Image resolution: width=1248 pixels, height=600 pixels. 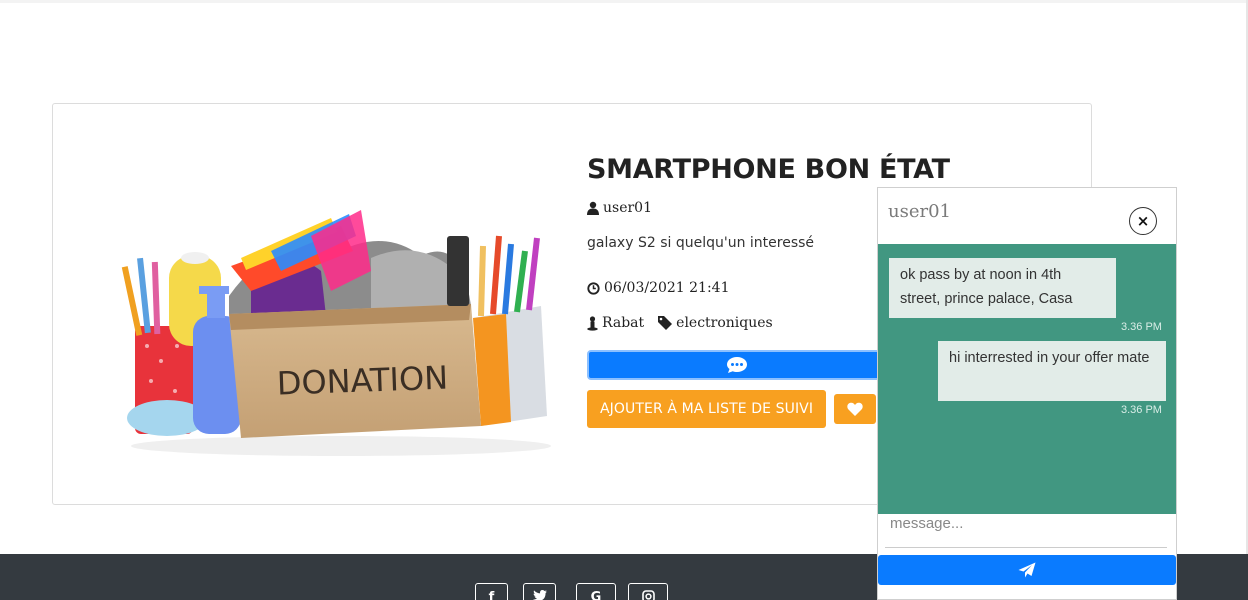 I want to click on favorite-button, so click(x=855, y=409).